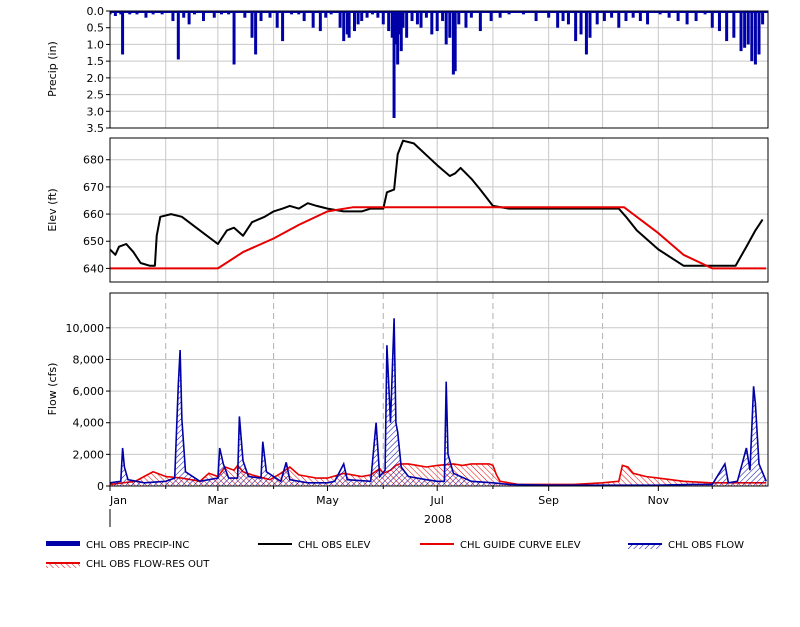 Image resolution: width=800 pixels, height=627 pixels. Describe the element at coordinates (520, 545) in the screenshot. I see `legend-label: CHL GUIDE CURVE ELEV` at that location.